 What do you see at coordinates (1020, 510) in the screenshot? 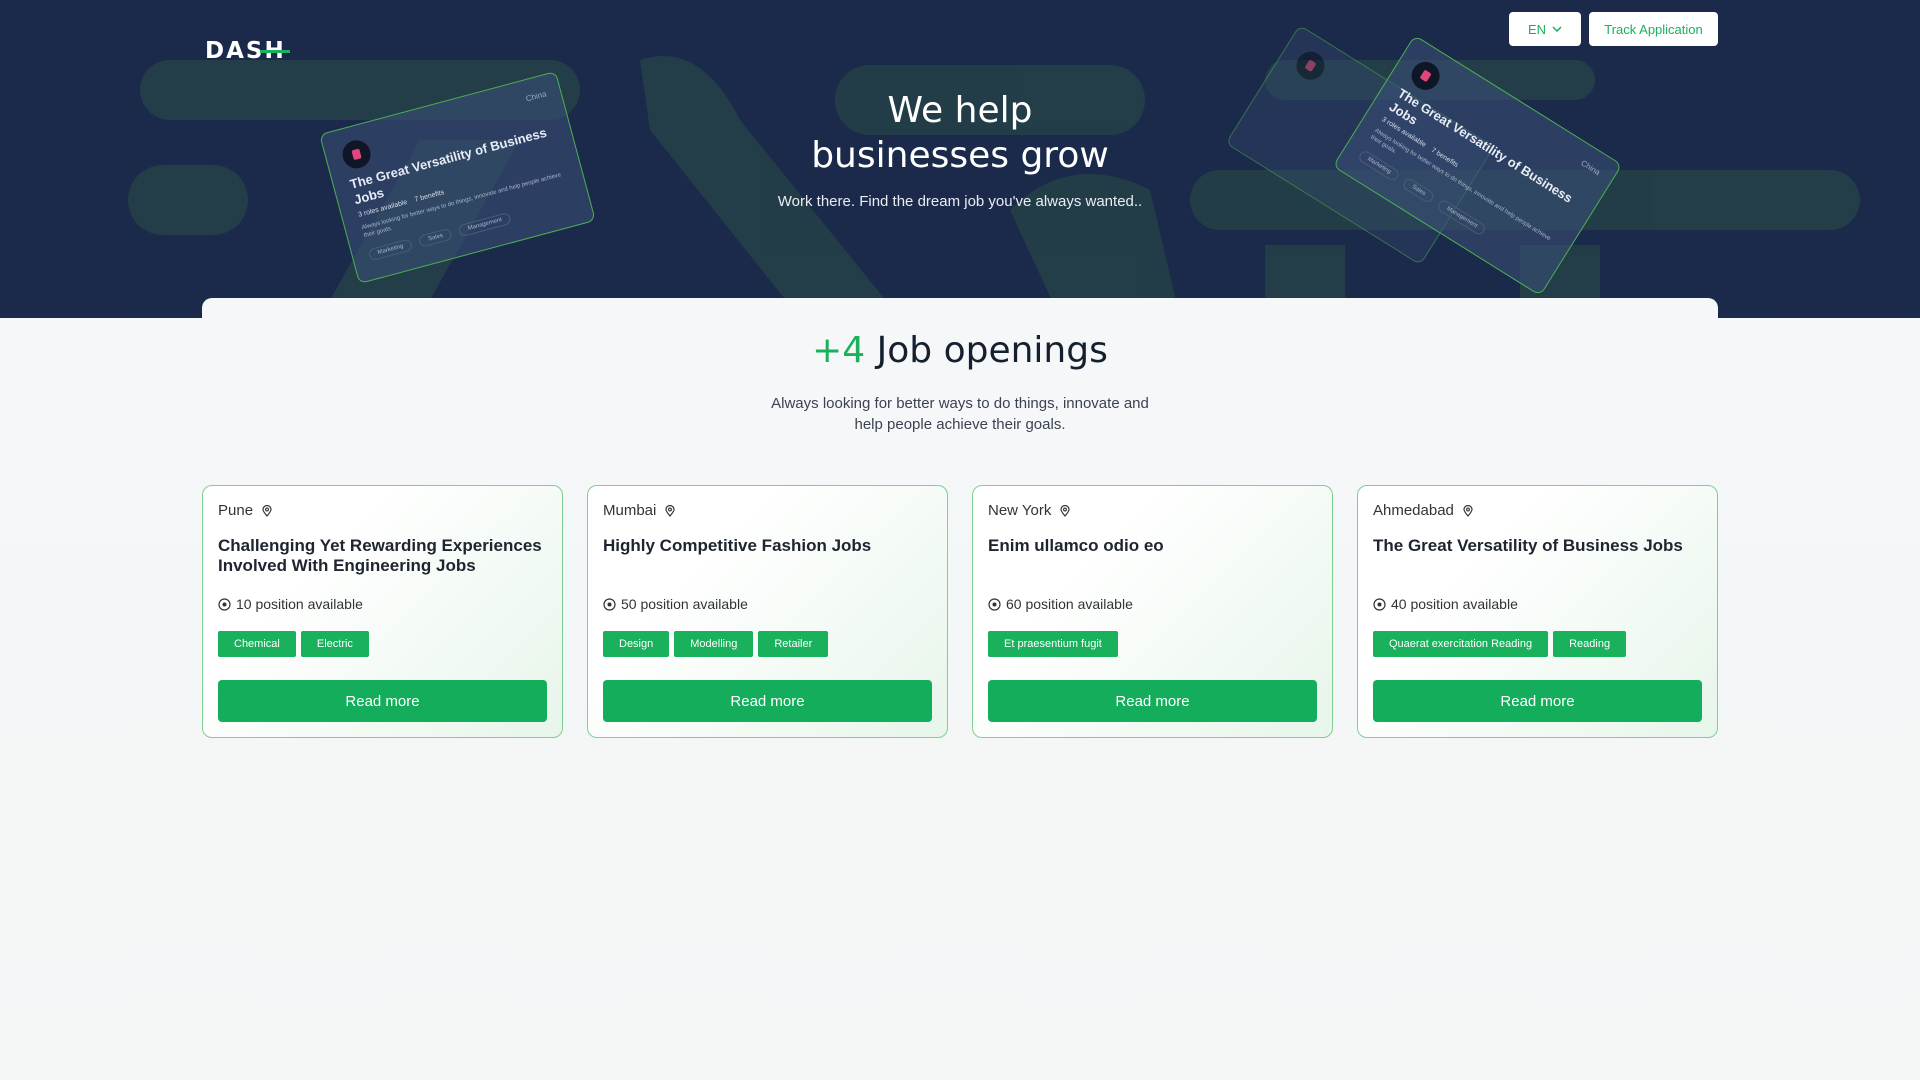
I see `job-city-label: New York` at bounding box center [1020, 510].